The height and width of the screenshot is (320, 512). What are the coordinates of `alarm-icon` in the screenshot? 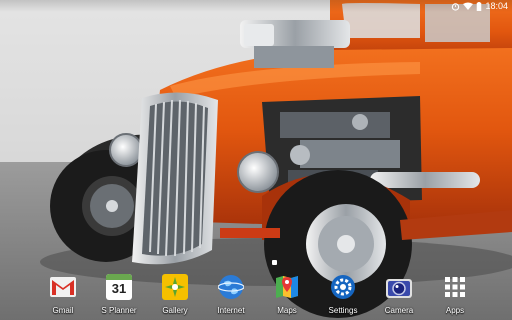 It's located at (455, 6).